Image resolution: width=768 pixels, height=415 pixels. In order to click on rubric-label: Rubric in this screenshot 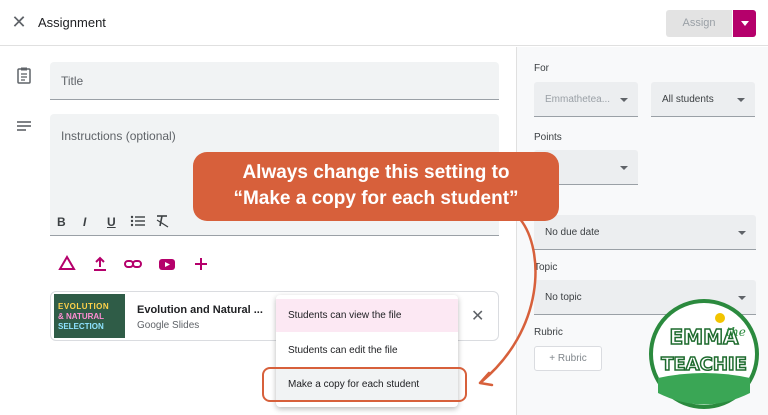, I will do `click(548, 332)`.